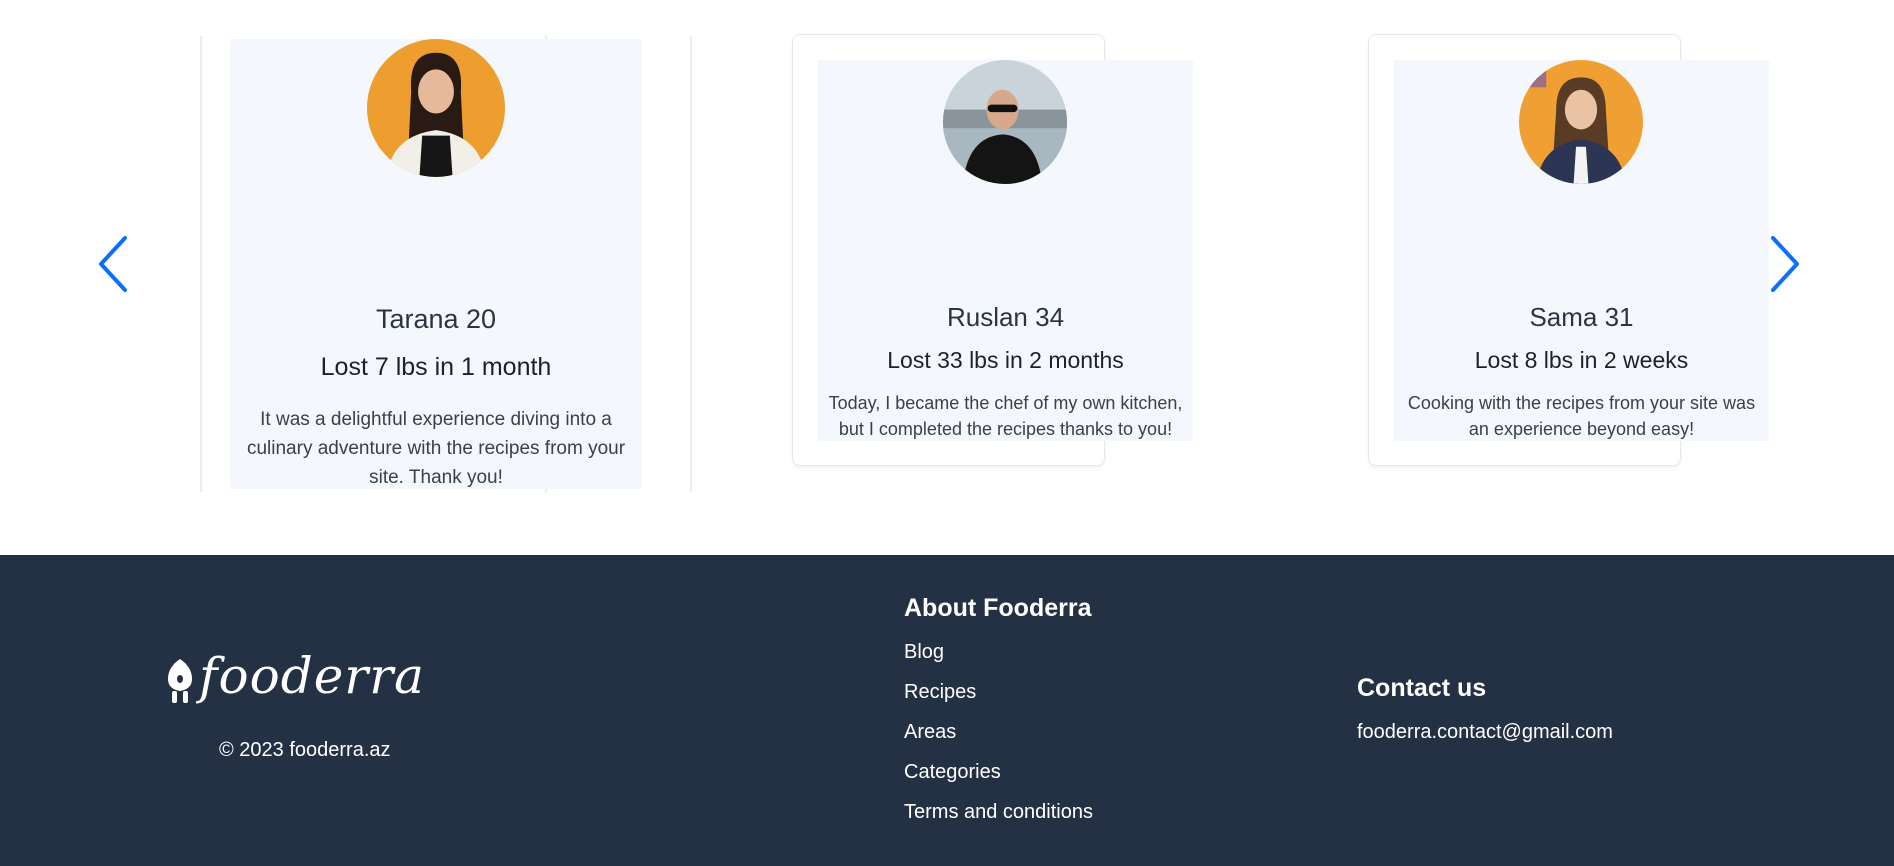 Image resolution: width=1894 pixels, height=866 pixels. I want to click on chevron-right-icon, so click(1785, 264).